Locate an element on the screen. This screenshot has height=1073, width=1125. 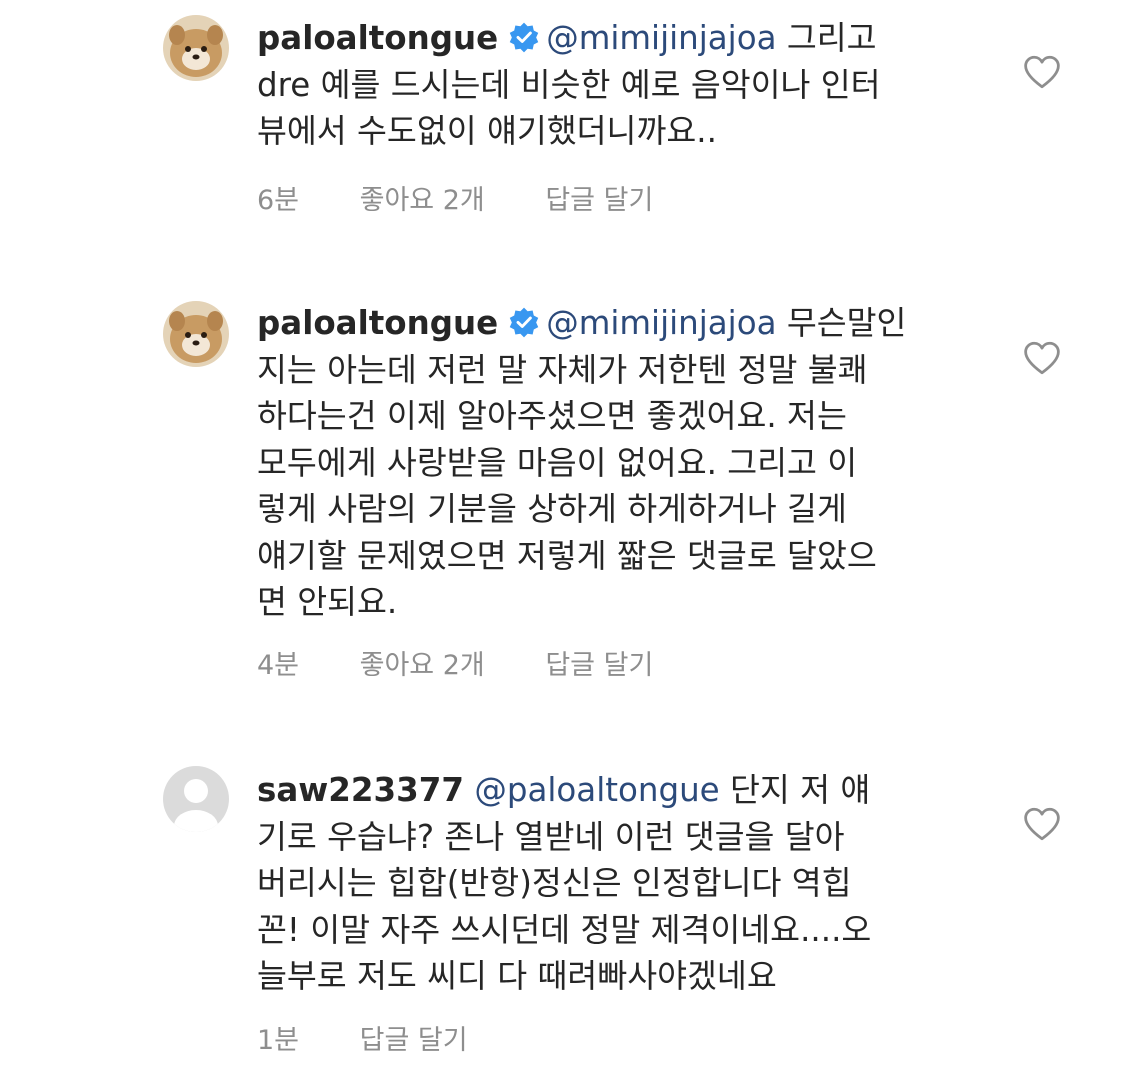
comment-line: 지는 아는데 저런 말 자체가 저한텐 정말 불쾌 is located at coordinates (562, 369).